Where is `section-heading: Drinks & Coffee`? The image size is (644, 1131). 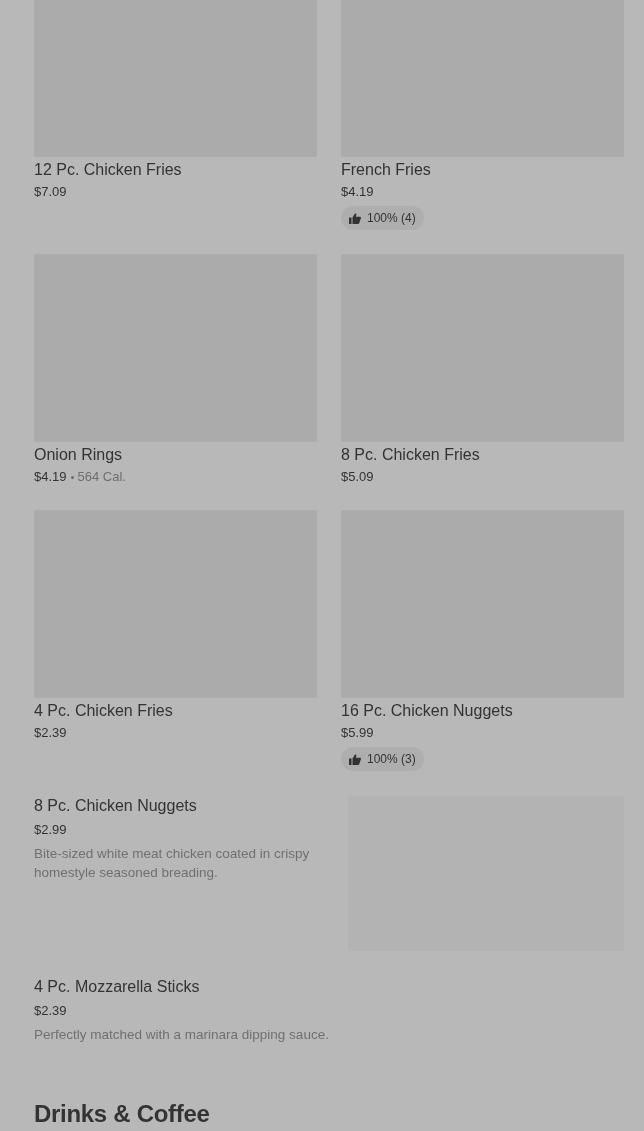
section-heading: Drinks & Coffee is located at coordinates (122, 1114).